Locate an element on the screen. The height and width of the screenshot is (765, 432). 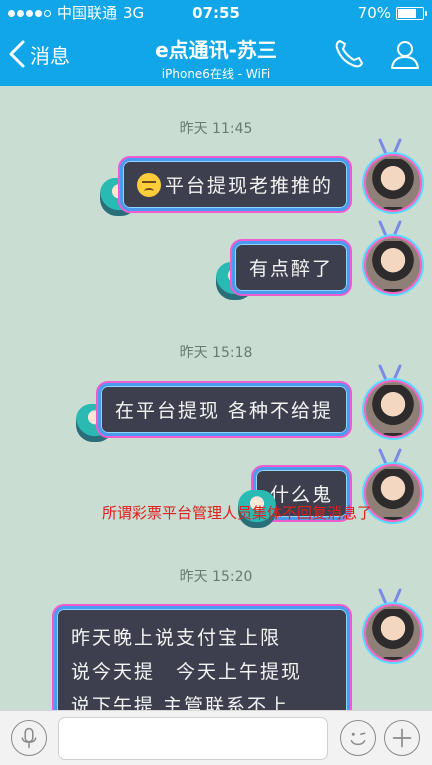
chat-status: iPhone6在线 - WiFi is located at coordinates (216, 74).